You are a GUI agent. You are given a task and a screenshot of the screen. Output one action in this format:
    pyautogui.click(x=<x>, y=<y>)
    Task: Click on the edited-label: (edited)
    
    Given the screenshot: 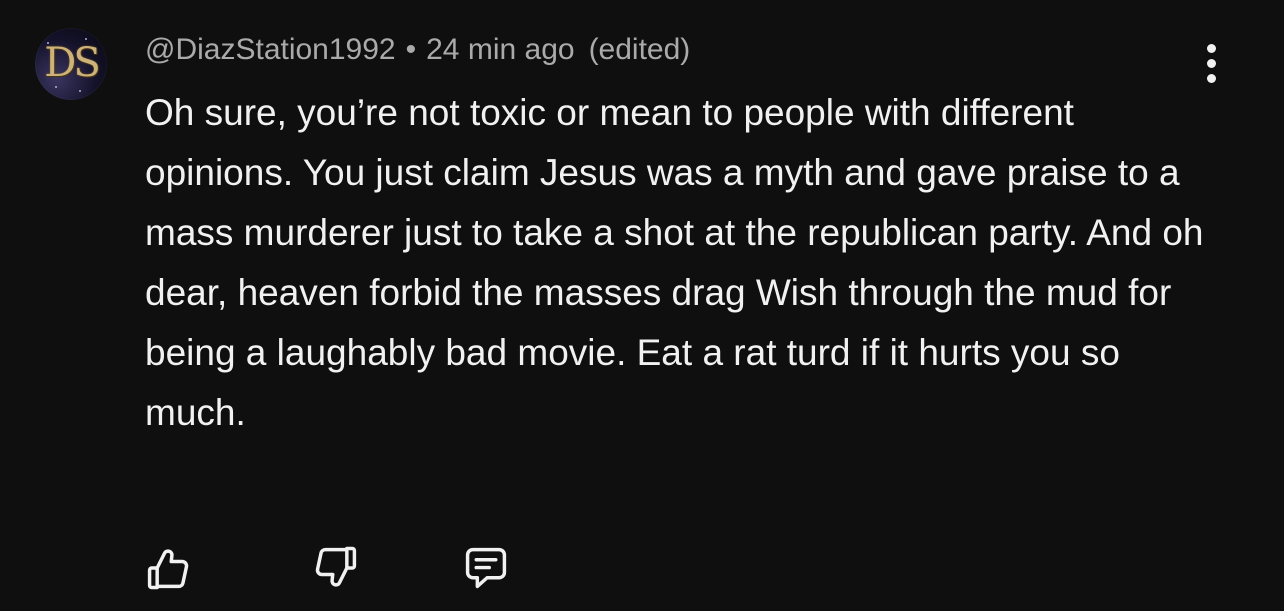 What is the action you would take?
    pyautogui.click(x=639, y=49)
    